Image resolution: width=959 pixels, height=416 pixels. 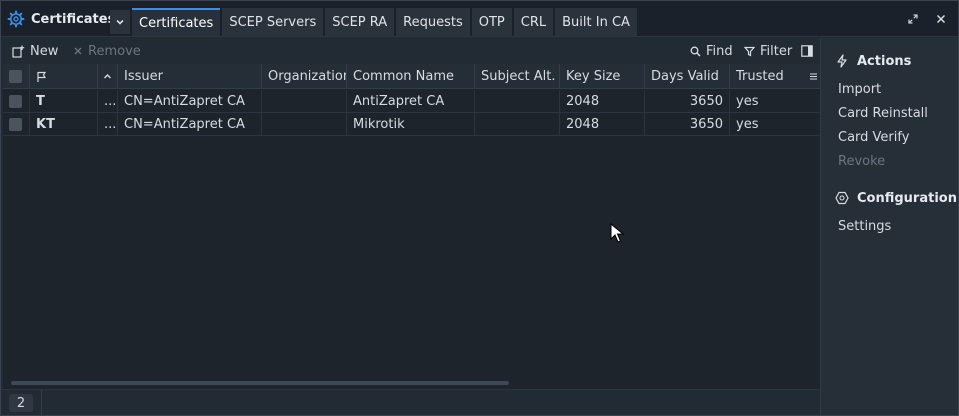 I want to click on close-icon, so click(x=941, y=19).